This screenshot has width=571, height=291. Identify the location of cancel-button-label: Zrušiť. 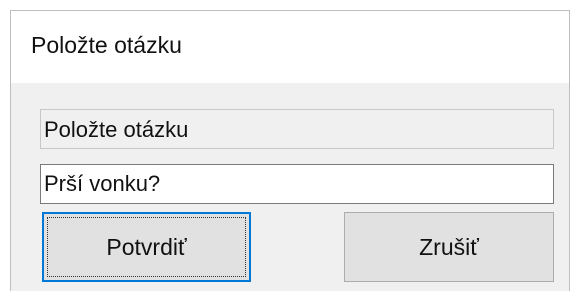
(449, 246).